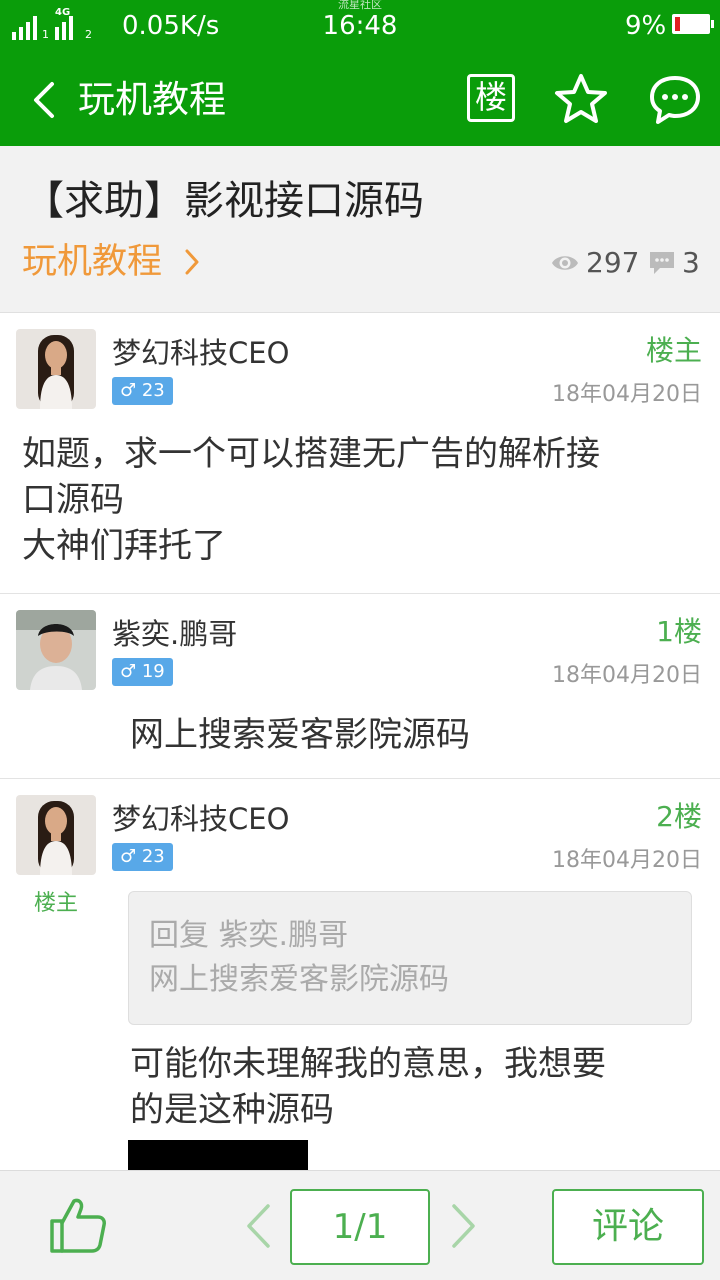 Image resolution: width=720 pixels, height=1280 pixels. What do you see at coordinates (258, 1226) in the screenshot?
I see `previous-page-icon` at bounding box center [258, 1226].